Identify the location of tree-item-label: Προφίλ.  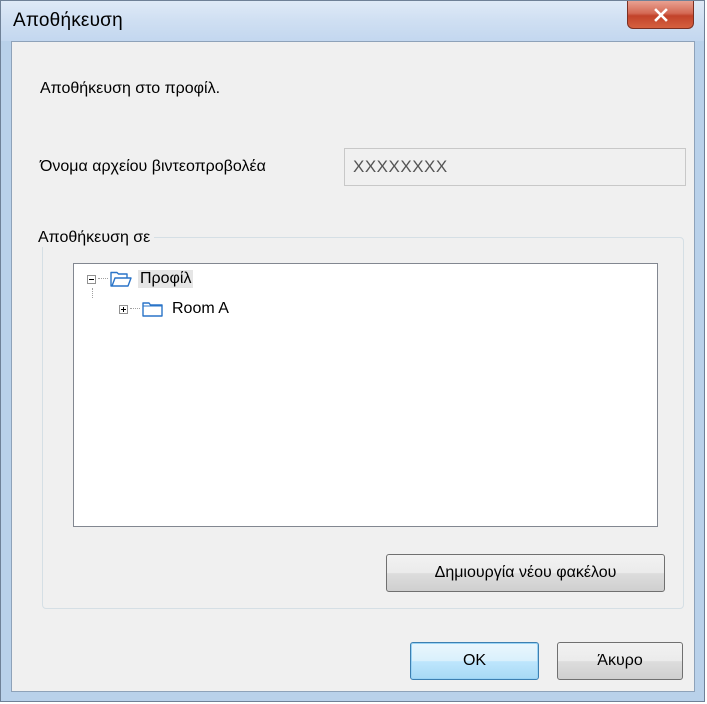
(166, 279).